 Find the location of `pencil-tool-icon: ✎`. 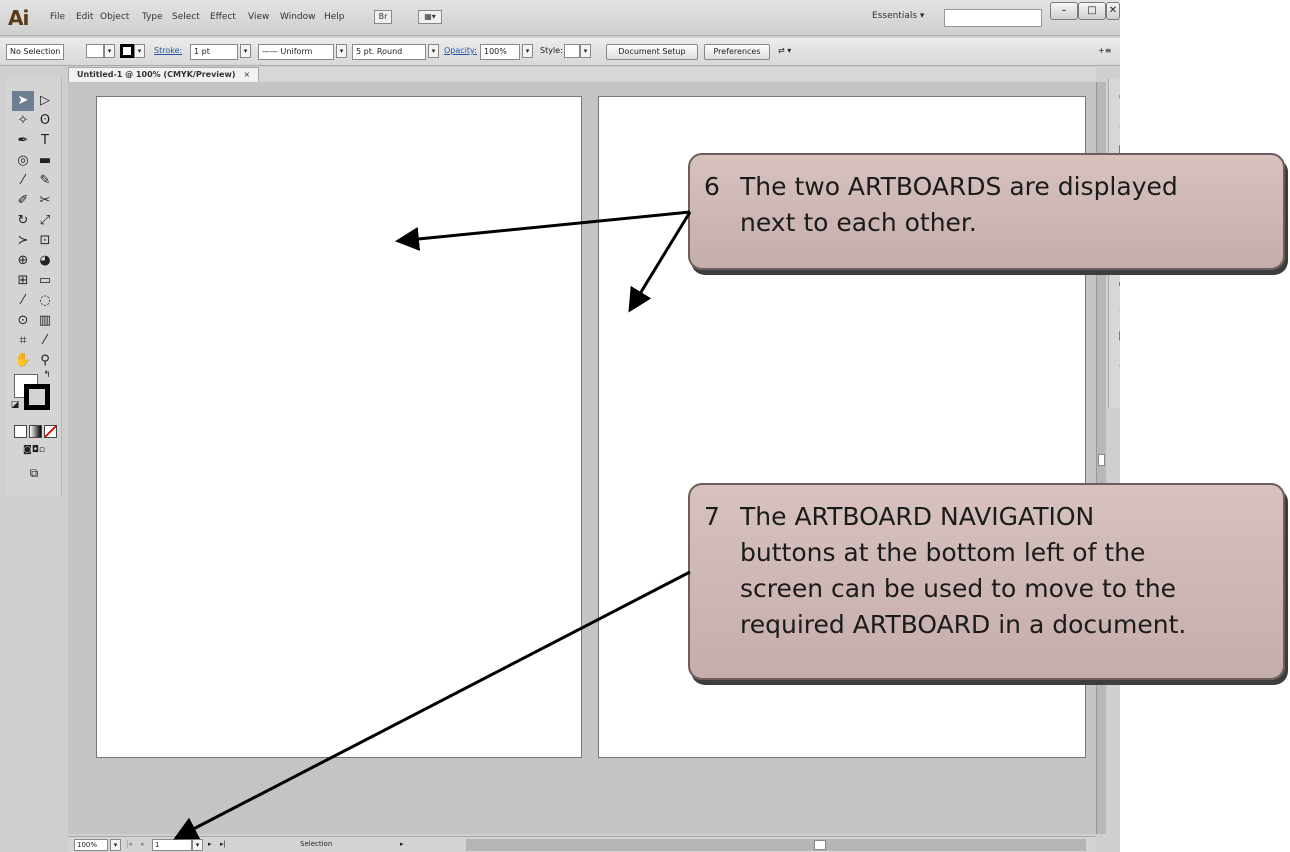

pencil-tool-icon: ✎ is located at coordinates (45, 181).